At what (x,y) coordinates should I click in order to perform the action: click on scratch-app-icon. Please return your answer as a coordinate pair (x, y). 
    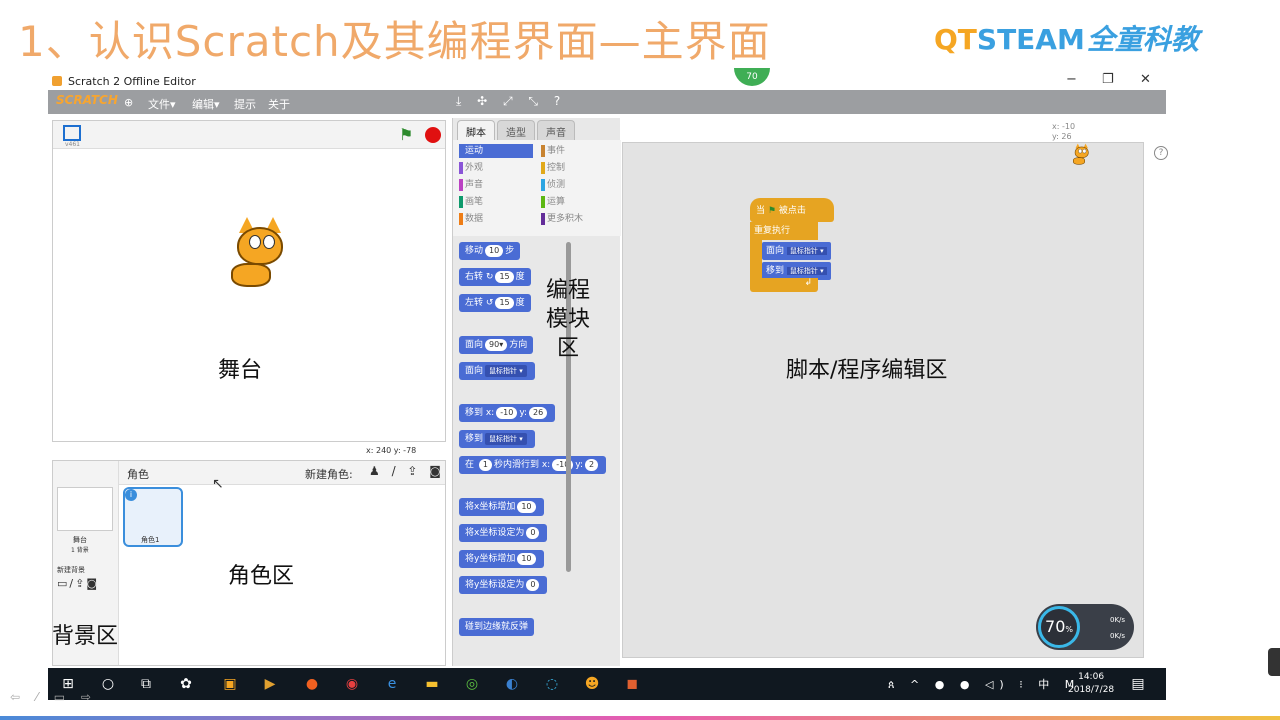
    Looking at the image, I should click on (57, 81).